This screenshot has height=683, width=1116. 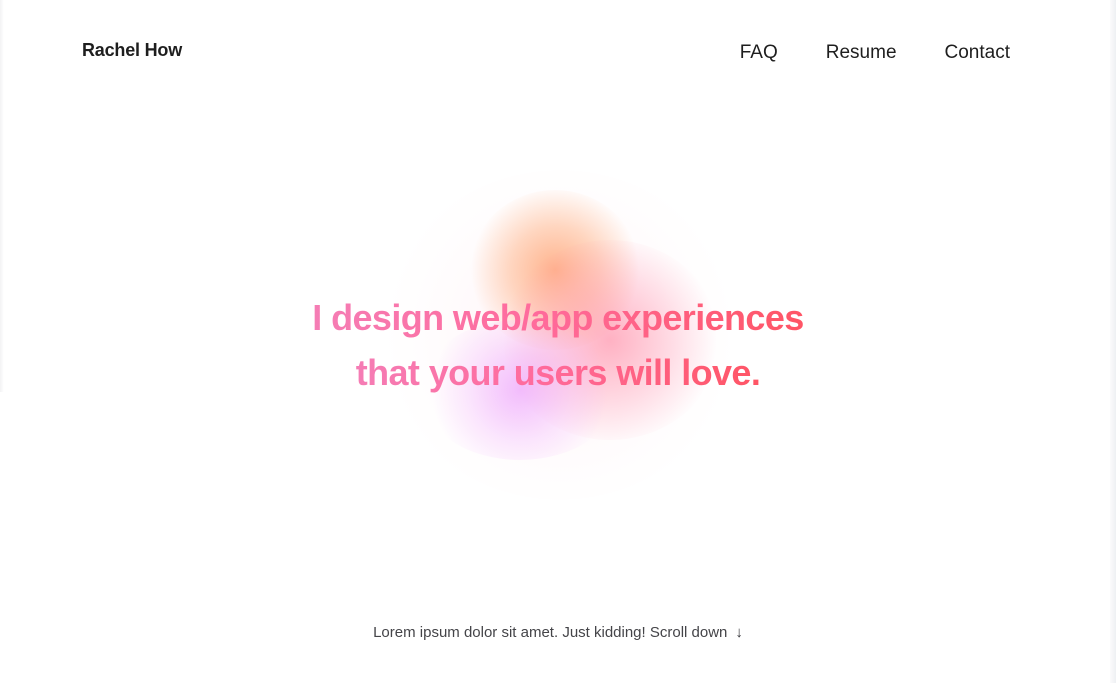 What do you see at coordinates (861, 53) in the screenshot?
I see `nav-link-resume: Resume` at bounding box center [861, 53].